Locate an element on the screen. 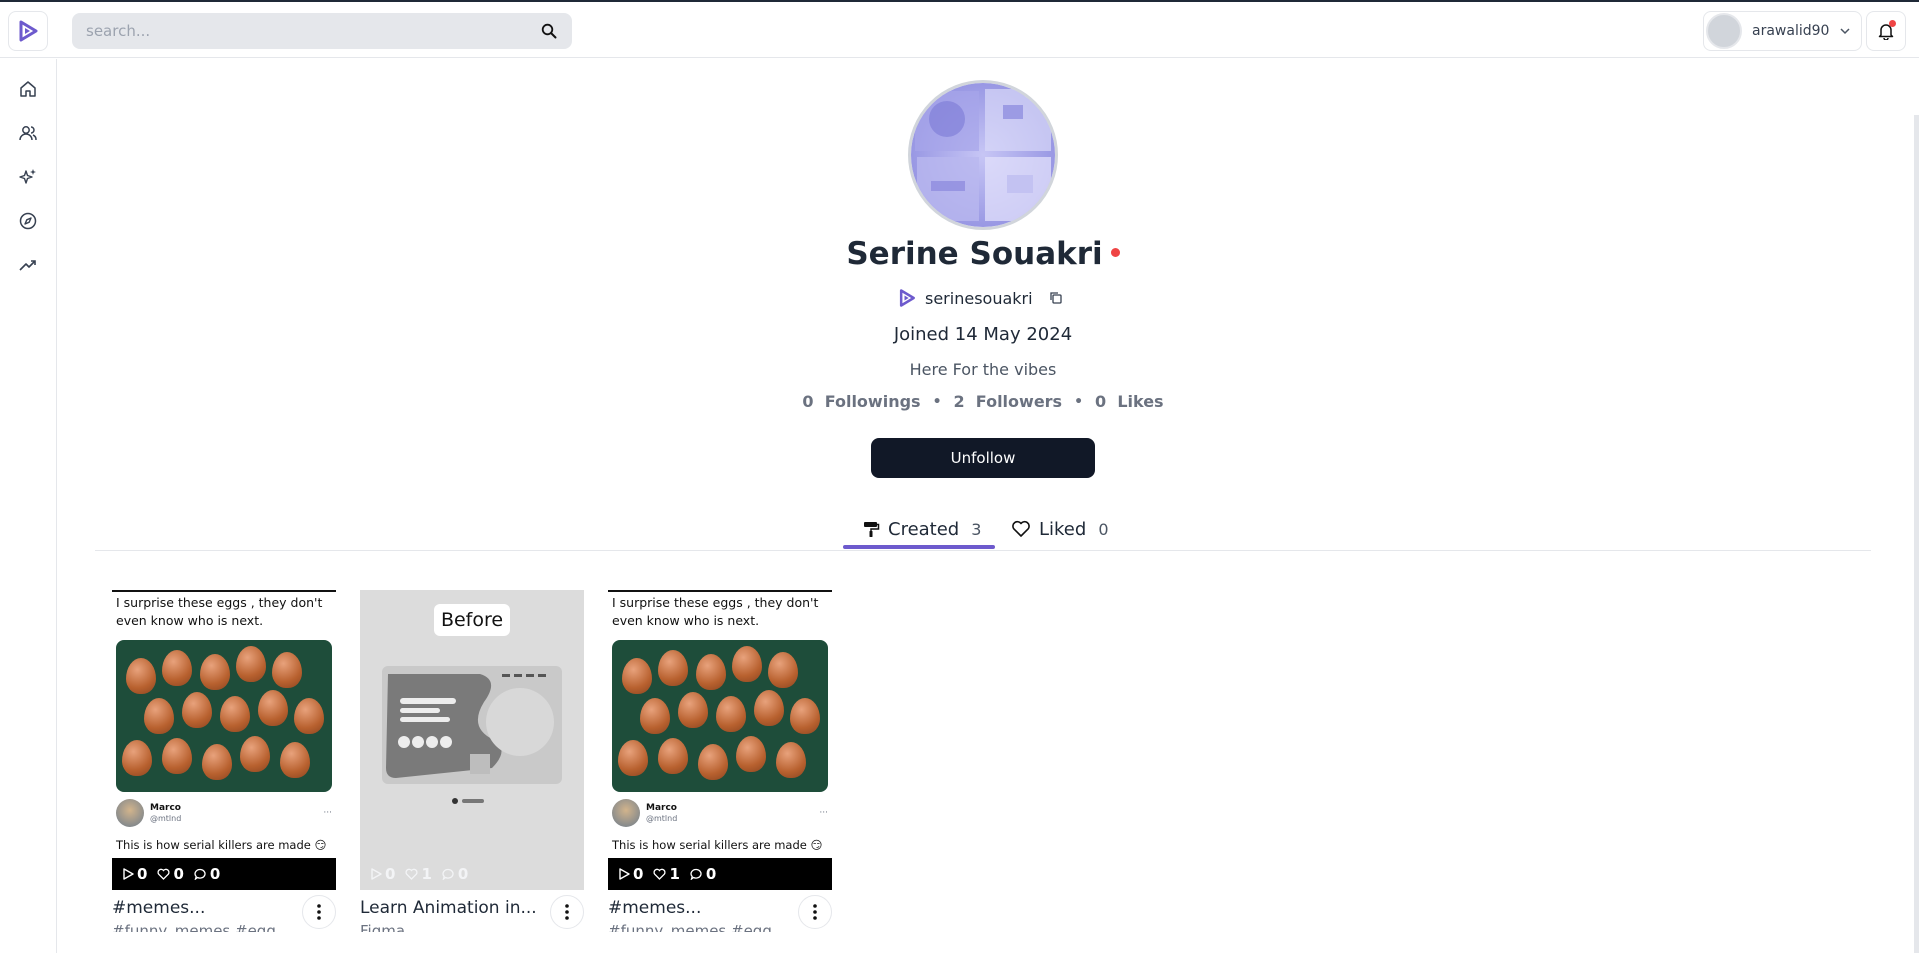  copy-icon is located at coordinates (1055, 298).